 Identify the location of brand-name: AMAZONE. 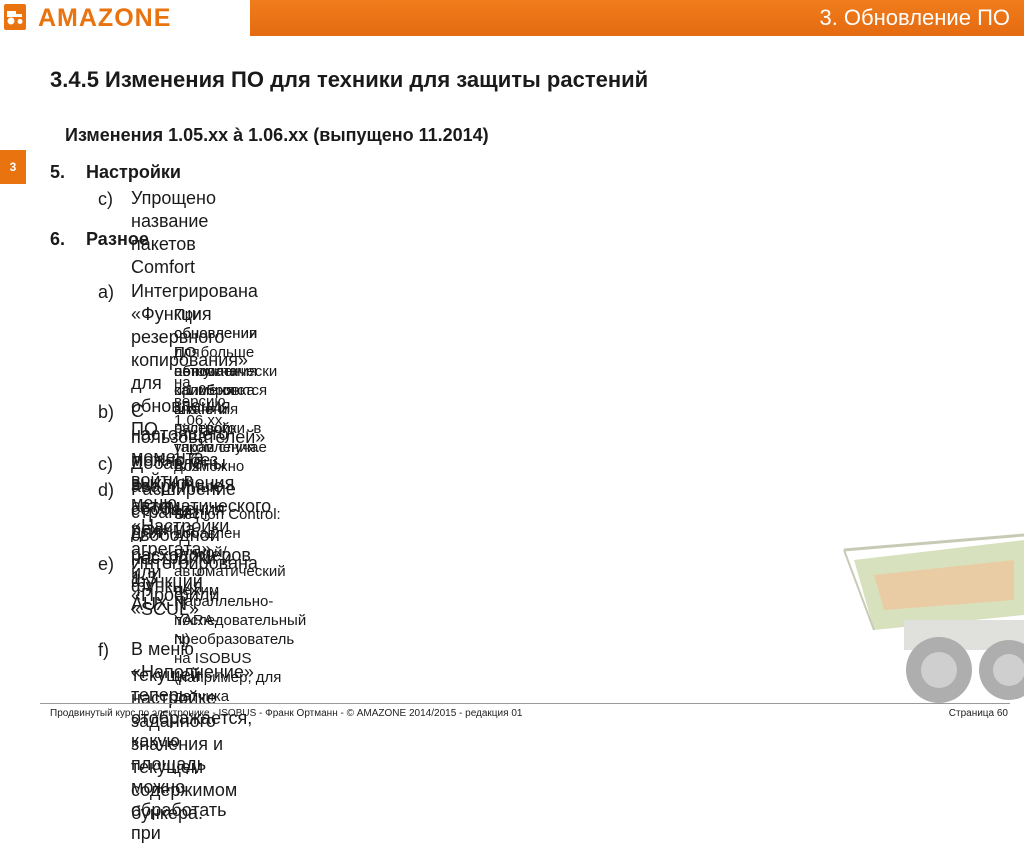
(105, 18).